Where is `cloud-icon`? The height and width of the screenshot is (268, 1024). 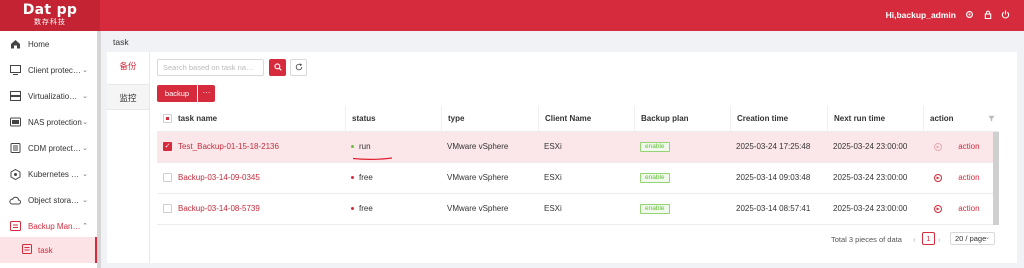 cloud-icon is located at coordinates (15, 200).